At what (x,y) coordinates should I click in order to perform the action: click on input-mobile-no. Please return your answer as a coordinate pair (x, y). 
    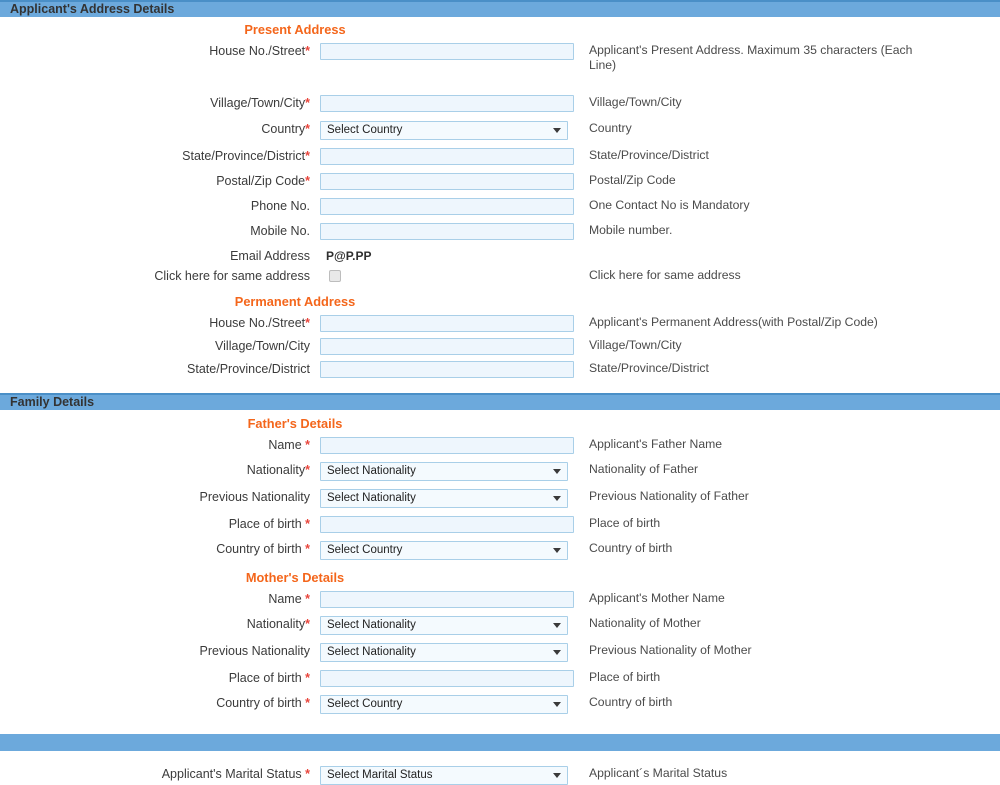
    Looking at the image, I should click on (447, 231).